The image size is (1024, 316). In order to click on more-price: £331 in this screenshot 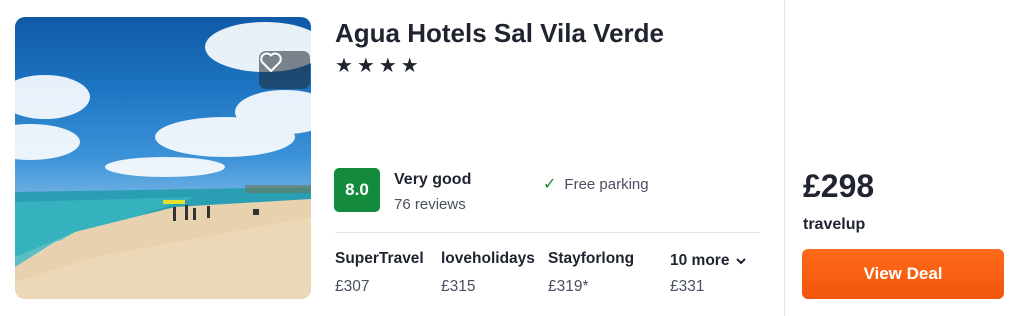, I will do `click(687, 286)`.